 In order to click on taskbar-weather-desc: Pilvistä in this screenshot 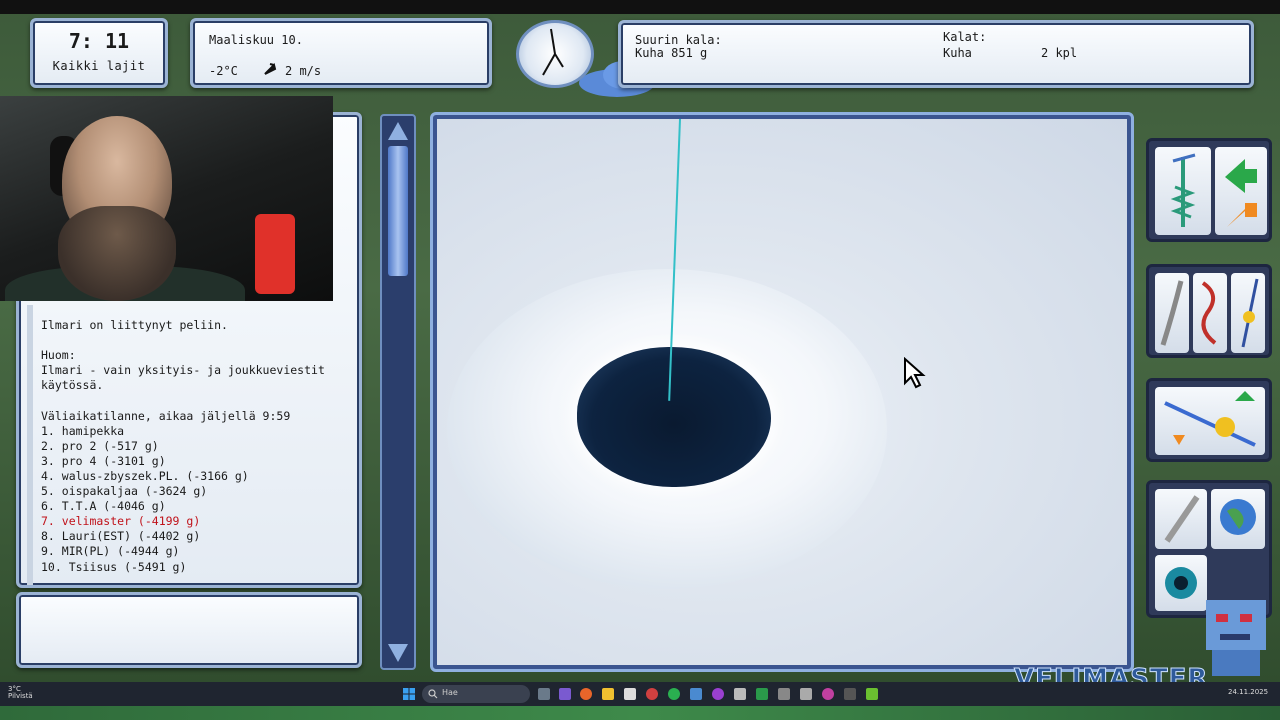, I will do `click(20, 696)`.